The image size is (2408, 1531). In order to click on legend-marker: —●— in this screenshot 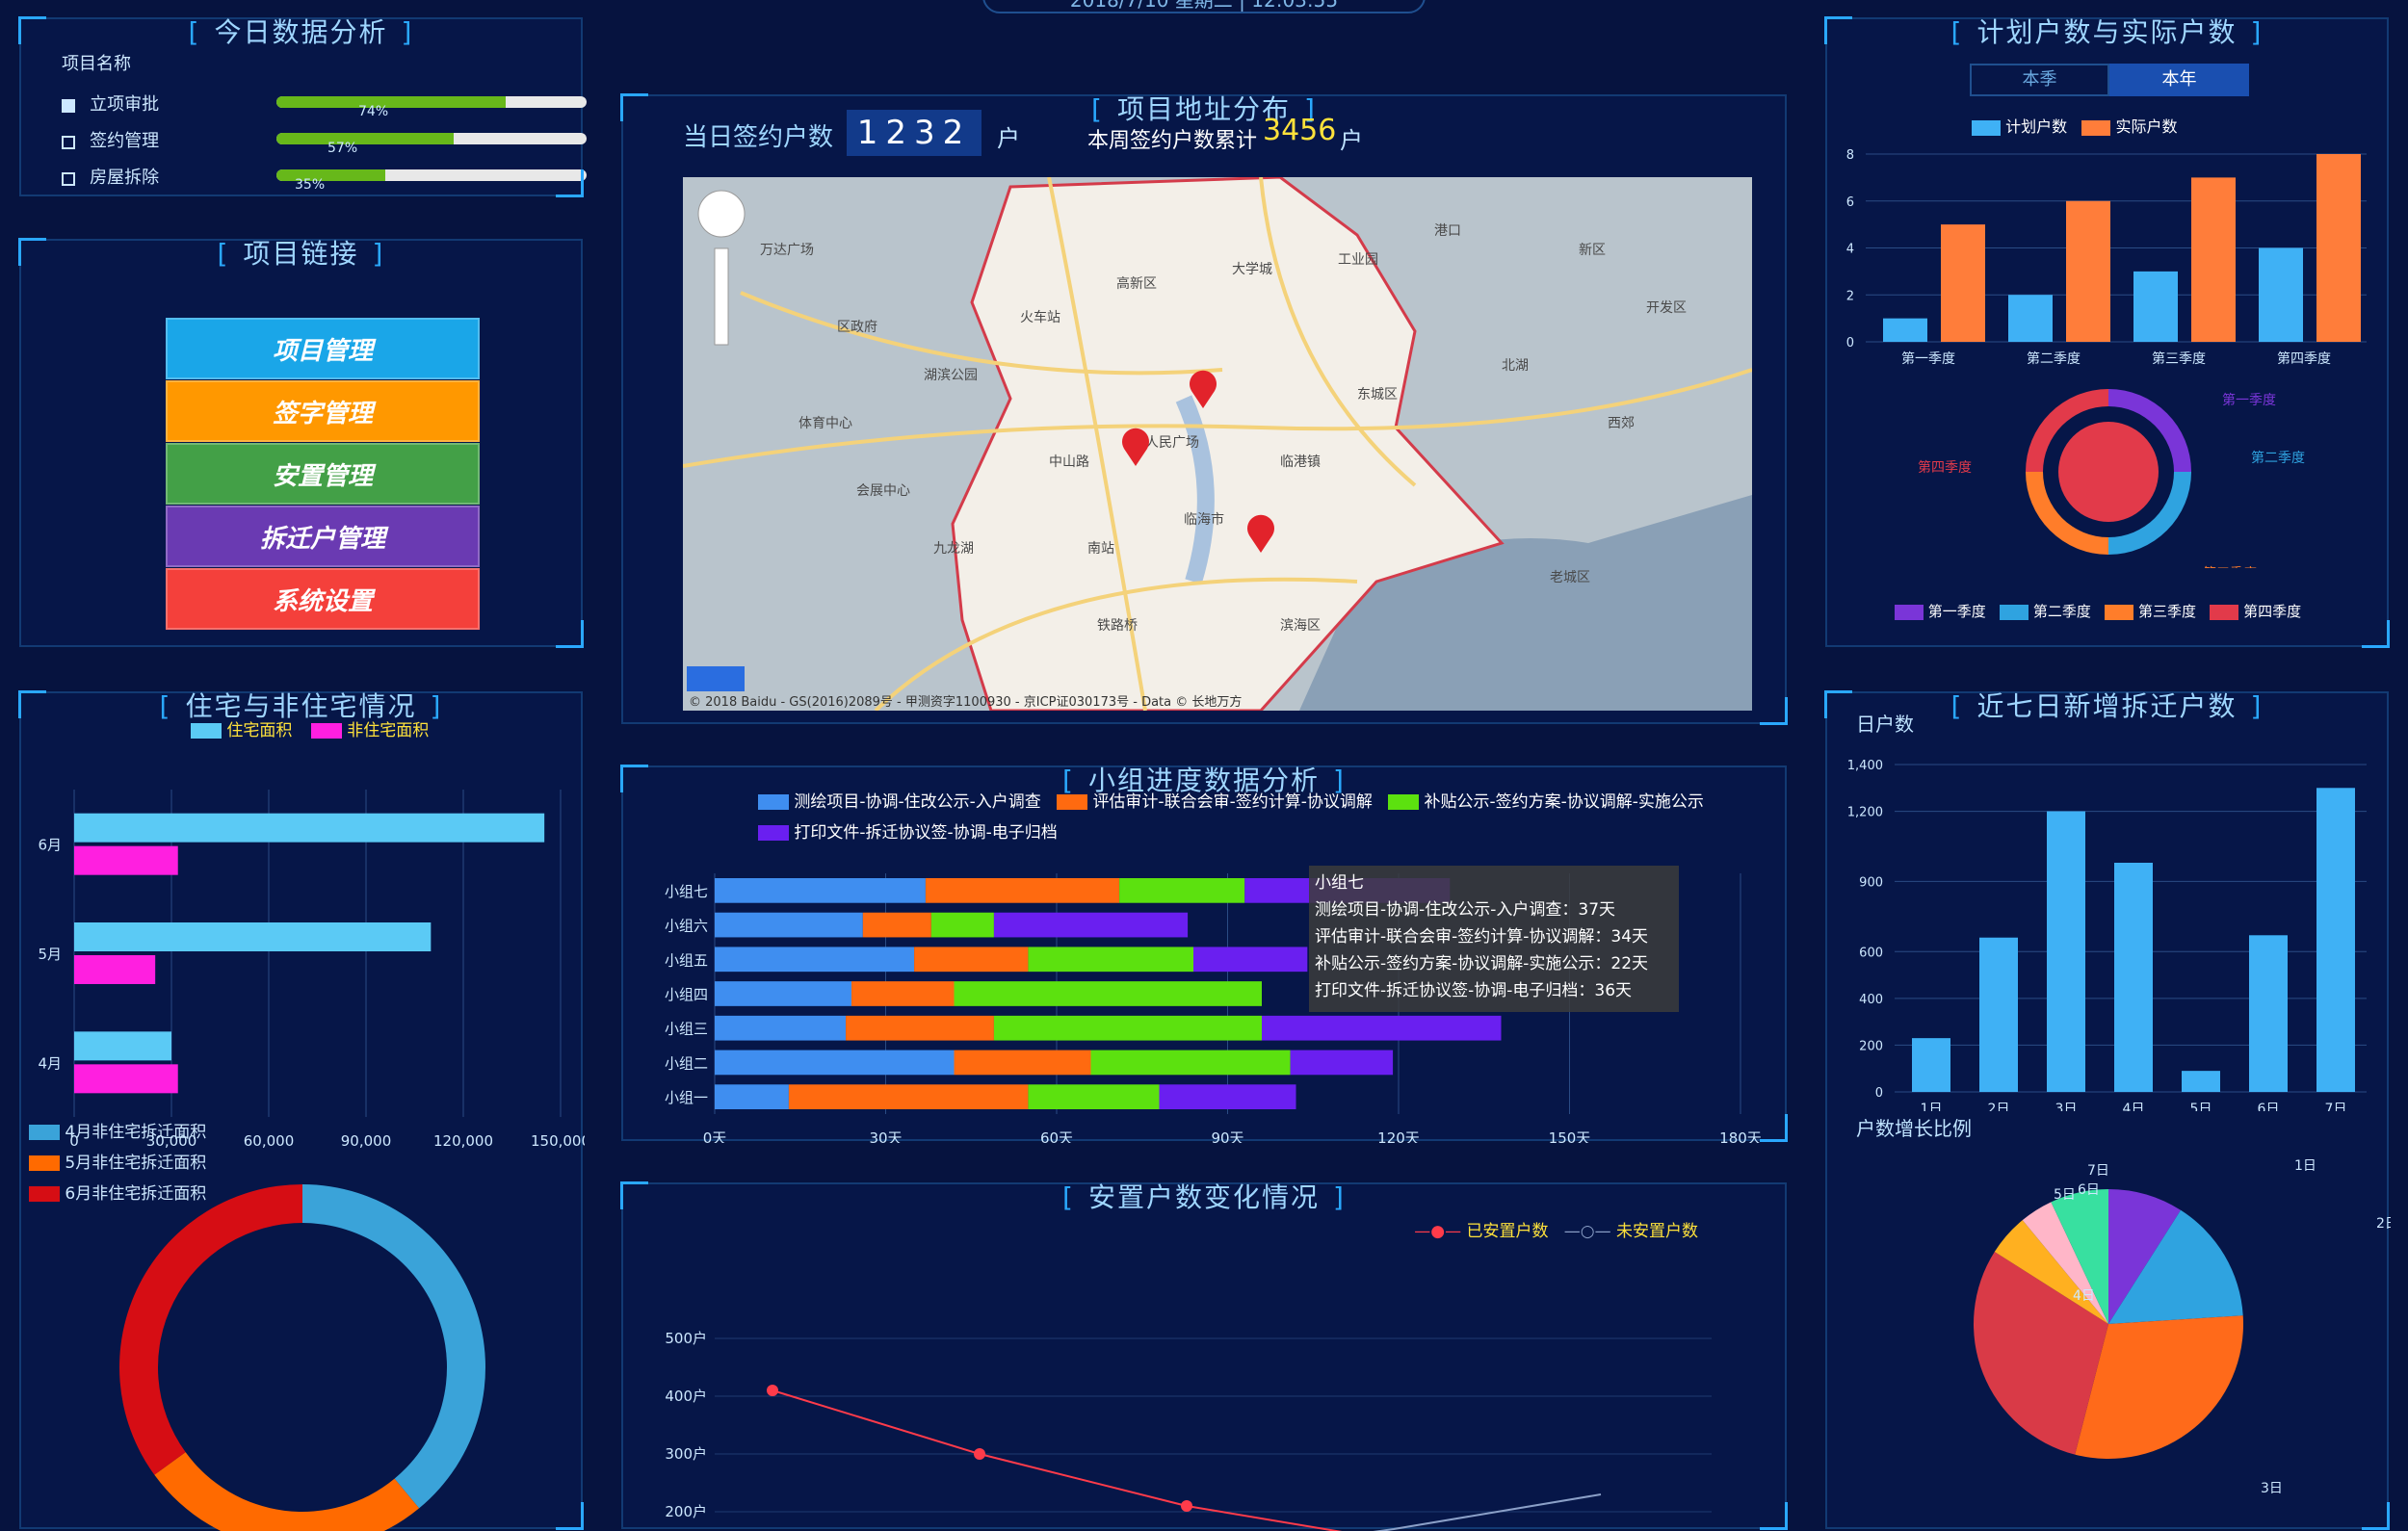, I will do `click(1438, 1231)`.